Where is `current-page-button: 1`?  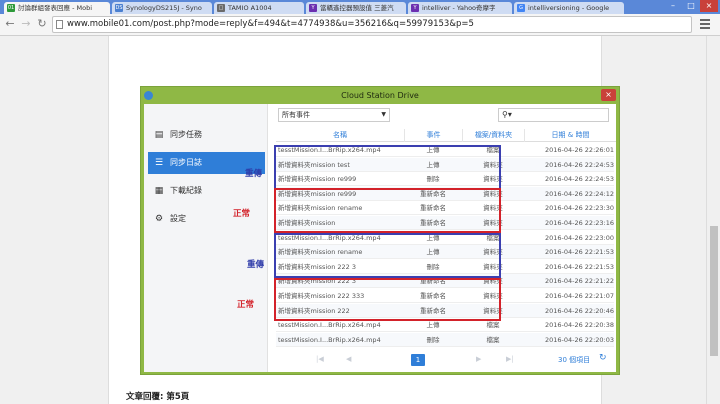
current-page-button: 1 is located at coordinates (418, 360).